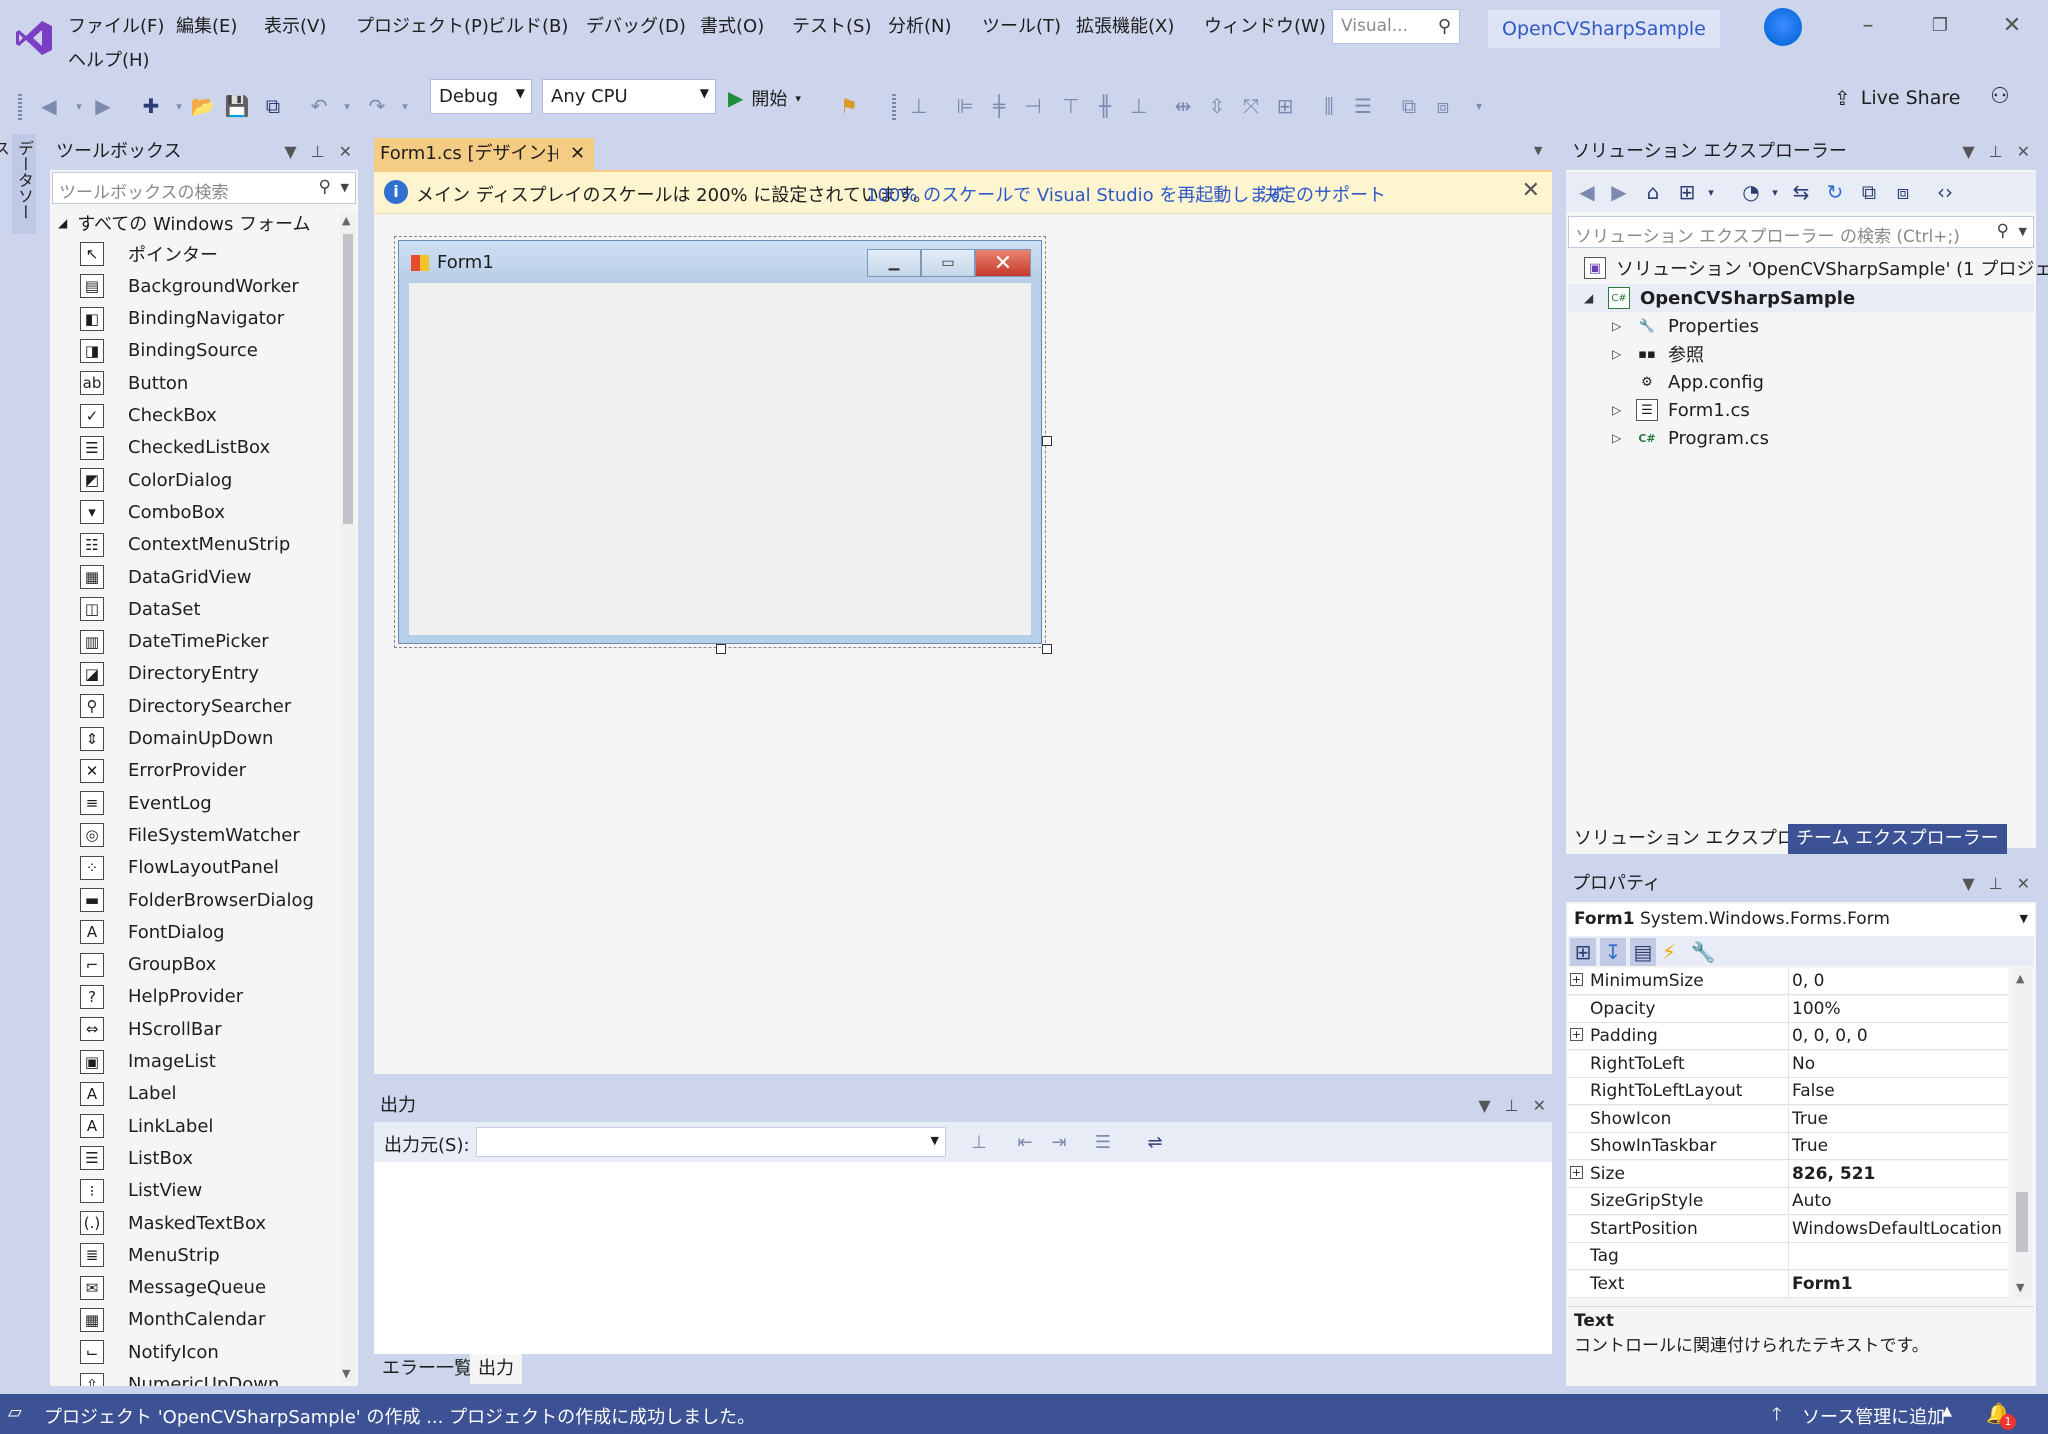 The height and width of the screenshot is (1434, 2048). What do you see at coordinates (1409, 106) in the screenshot?
I see `bring-front-icon: ⧉` at bounding box center [1409, 106].